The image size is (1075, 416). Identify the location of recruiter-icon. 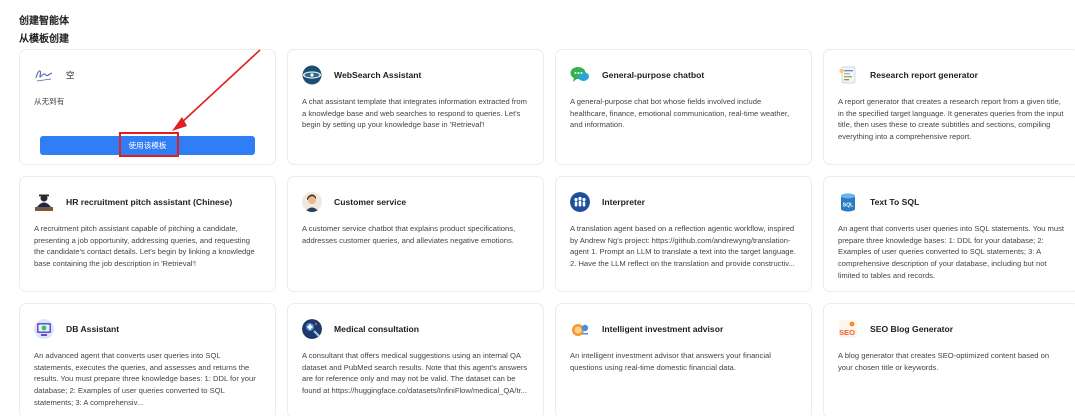
(44, 202).